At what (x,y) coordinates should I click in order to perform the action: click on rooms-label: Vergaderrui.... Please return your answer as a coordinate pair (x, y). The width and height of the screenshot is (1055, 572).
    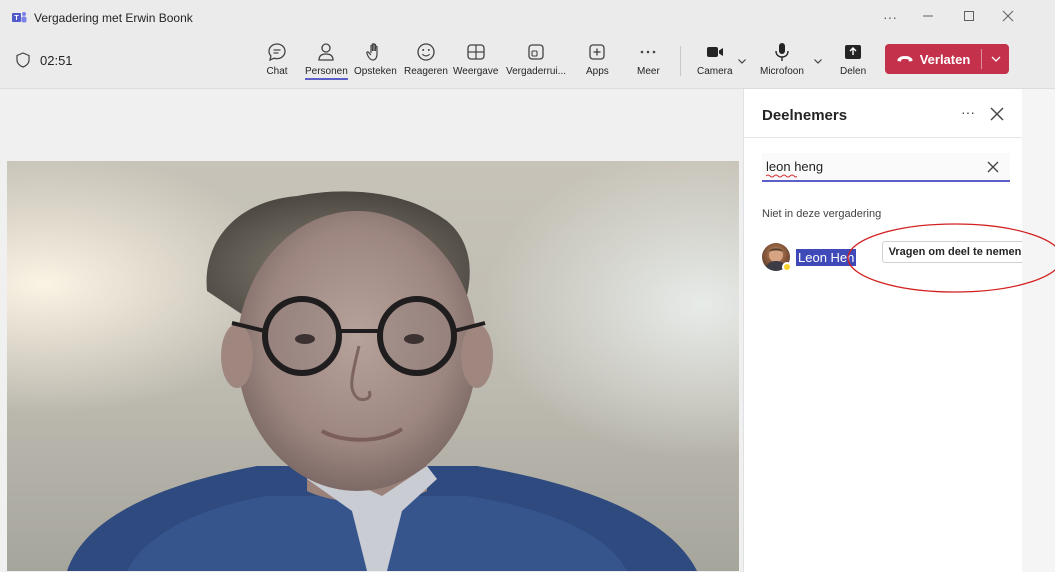
    Looking at the image, I should click on (536, 71).